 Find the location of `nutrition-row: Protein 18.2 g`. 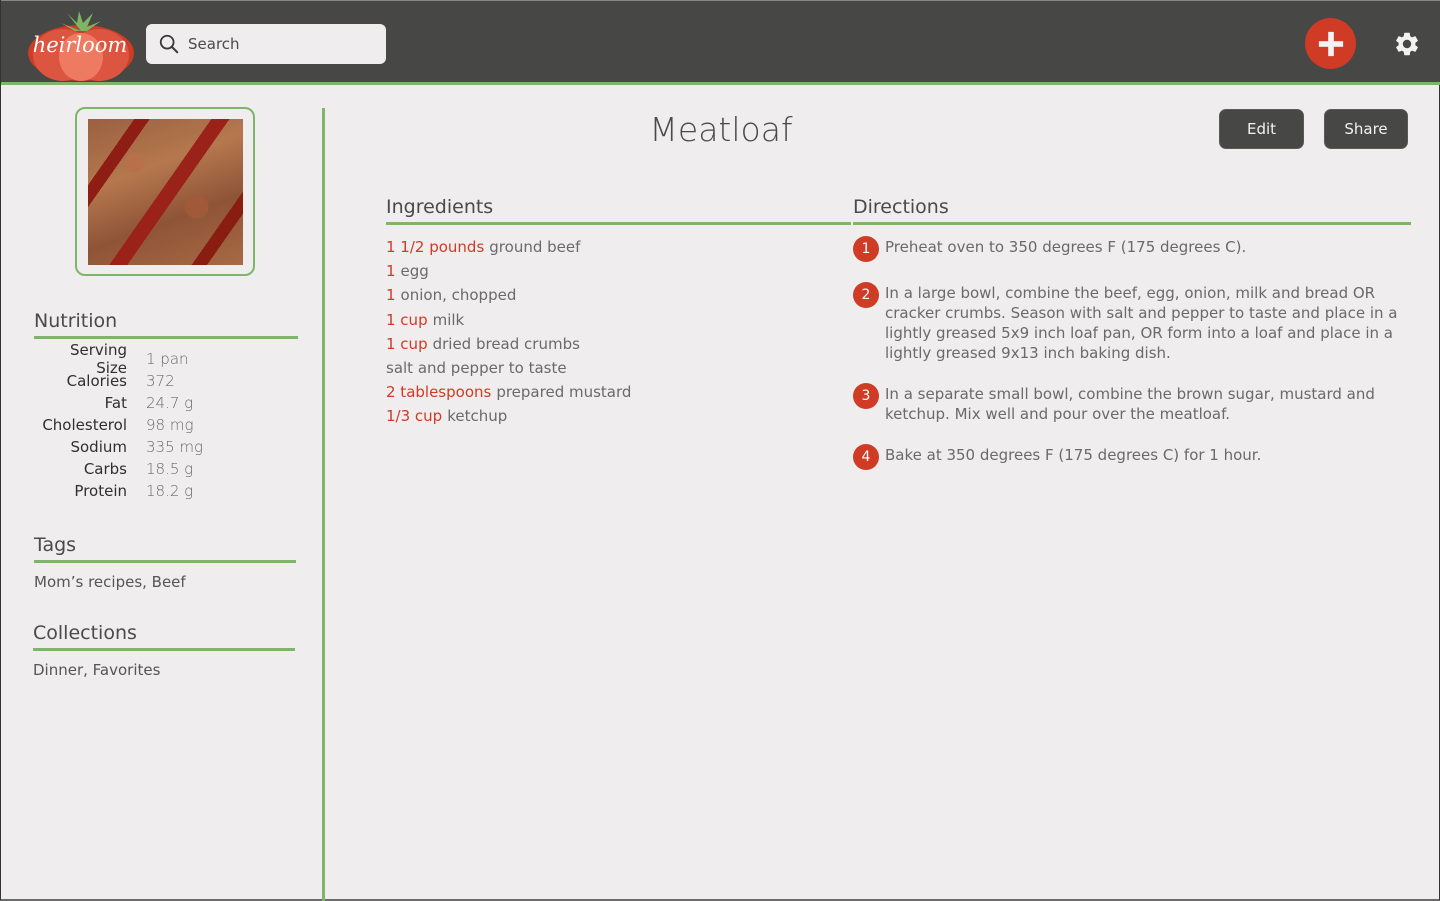

nutrition-row: Protein 18.2 g is located at coordinates (119, 491).